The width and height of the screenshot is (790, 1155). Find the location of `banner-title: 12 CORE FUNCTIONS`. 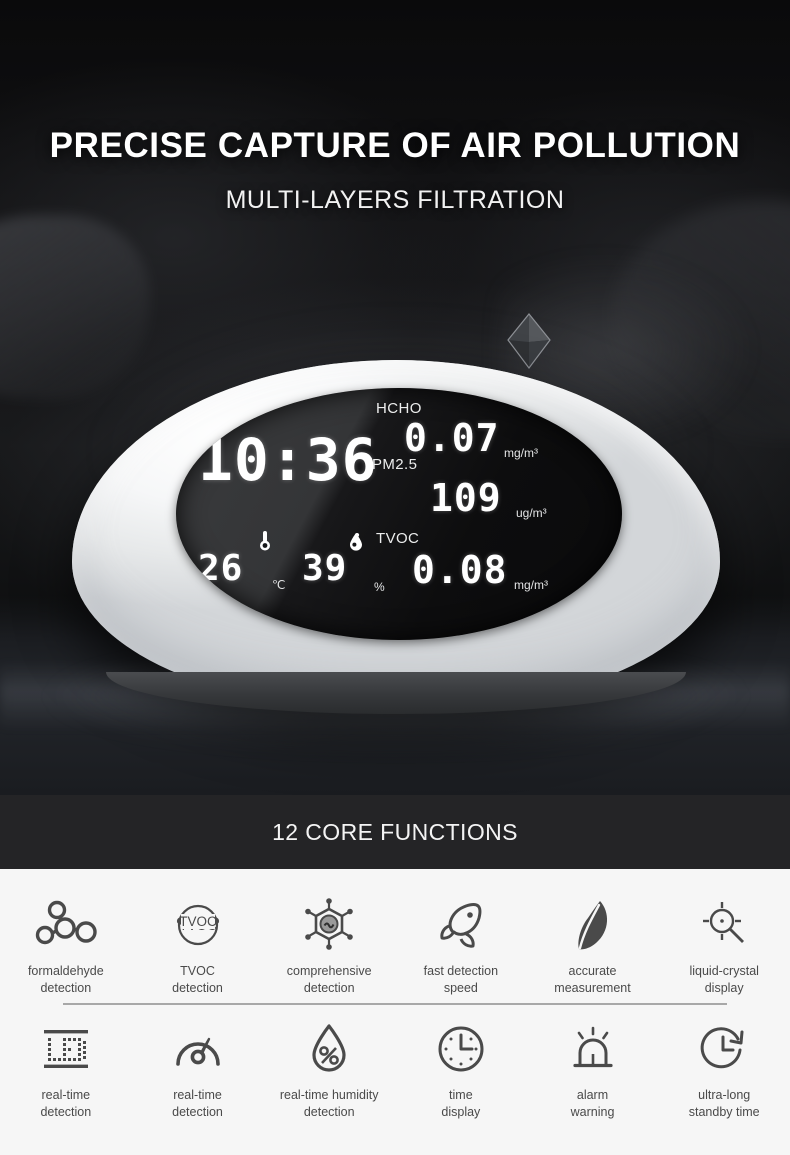

banner-title: 12 CORE FUNCTIONS is located at coordinates (395, 831).